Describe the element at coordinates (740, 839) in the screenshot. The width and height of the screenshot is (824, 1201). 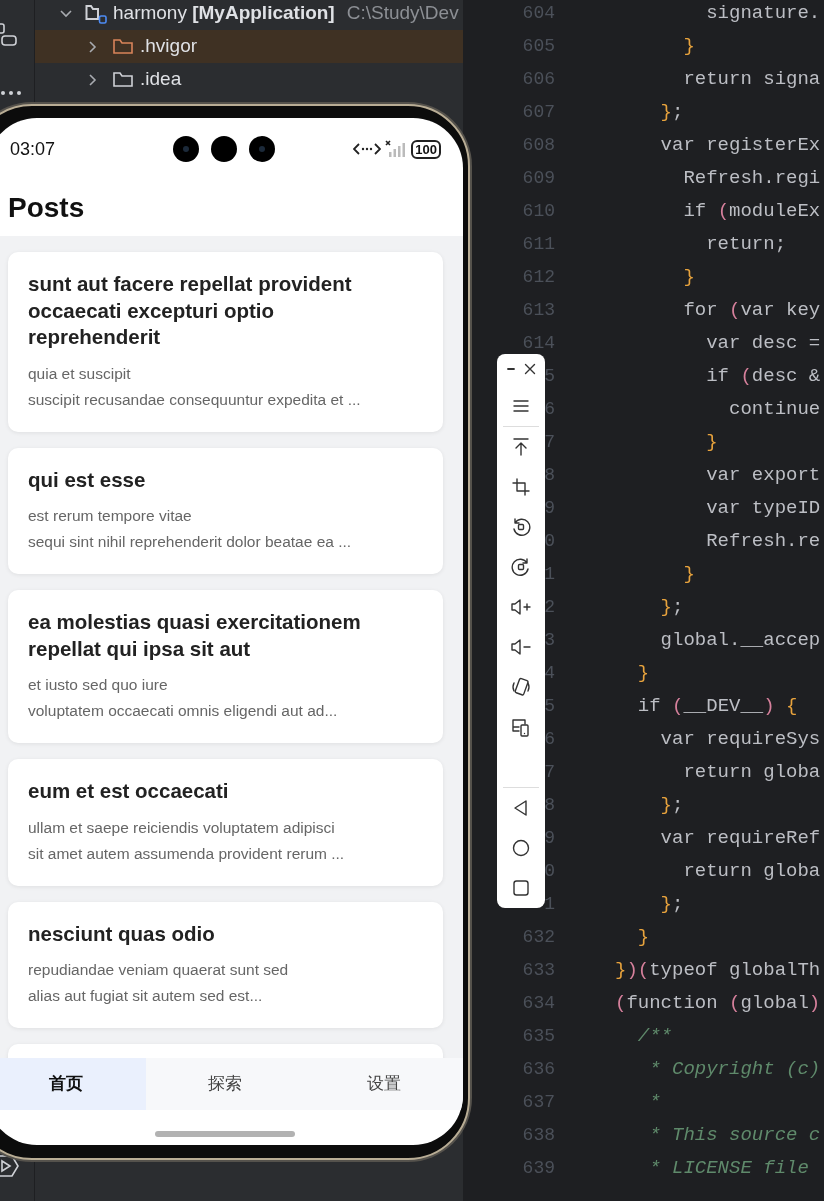
I see `code-line: var requireRef` at that location.